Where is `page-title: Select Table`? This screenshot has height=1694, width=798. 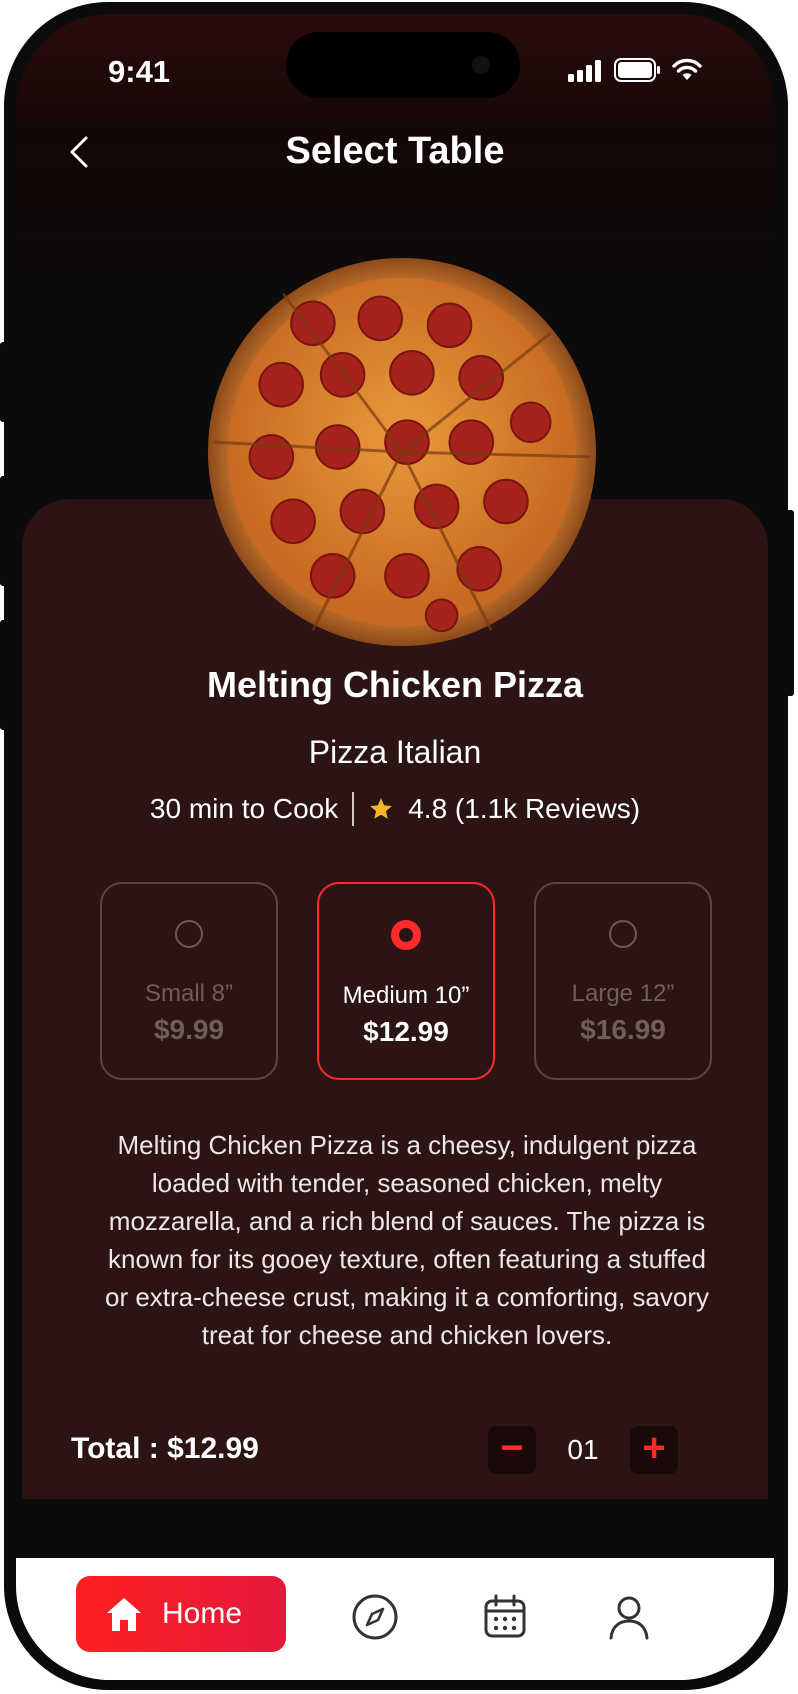 page-title: Select Table is located at coordinates (395, 151).